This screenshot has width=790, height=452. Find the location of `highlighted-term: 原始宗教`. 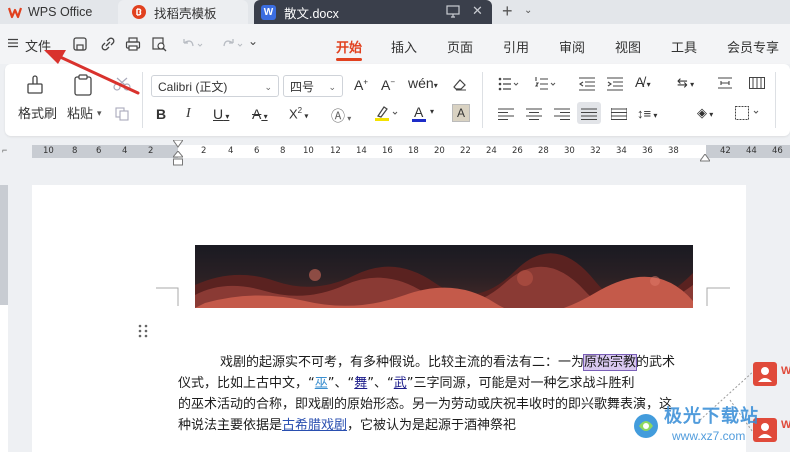

highlighted-term: 原始宗教 is located at coordinates (610, 362).